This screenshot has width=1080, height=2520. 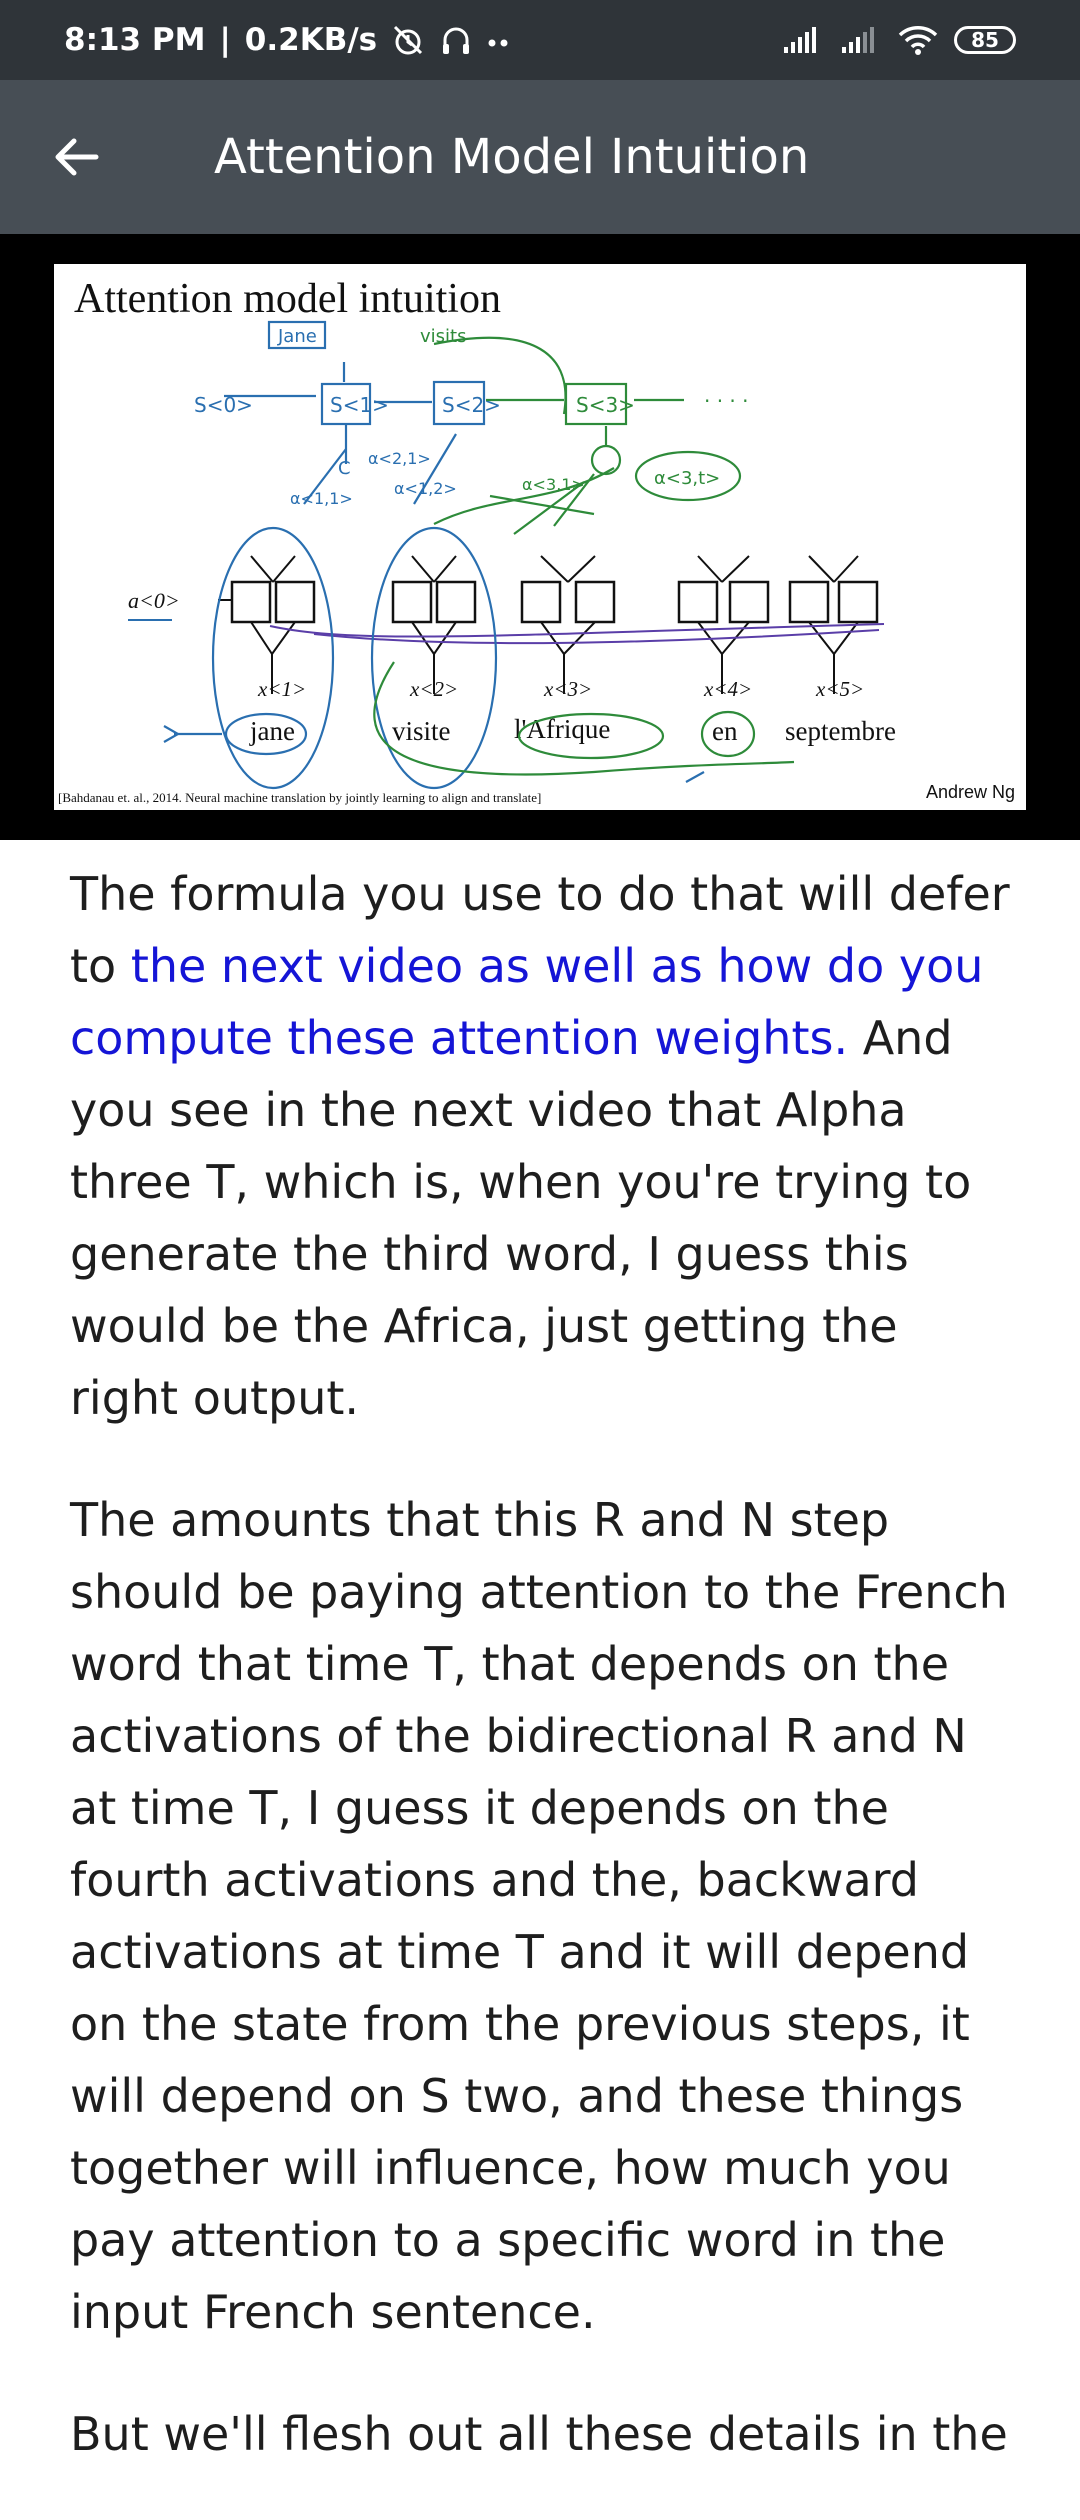 I want to click on handwritten-visits: visits, so click(x=443, y=336).